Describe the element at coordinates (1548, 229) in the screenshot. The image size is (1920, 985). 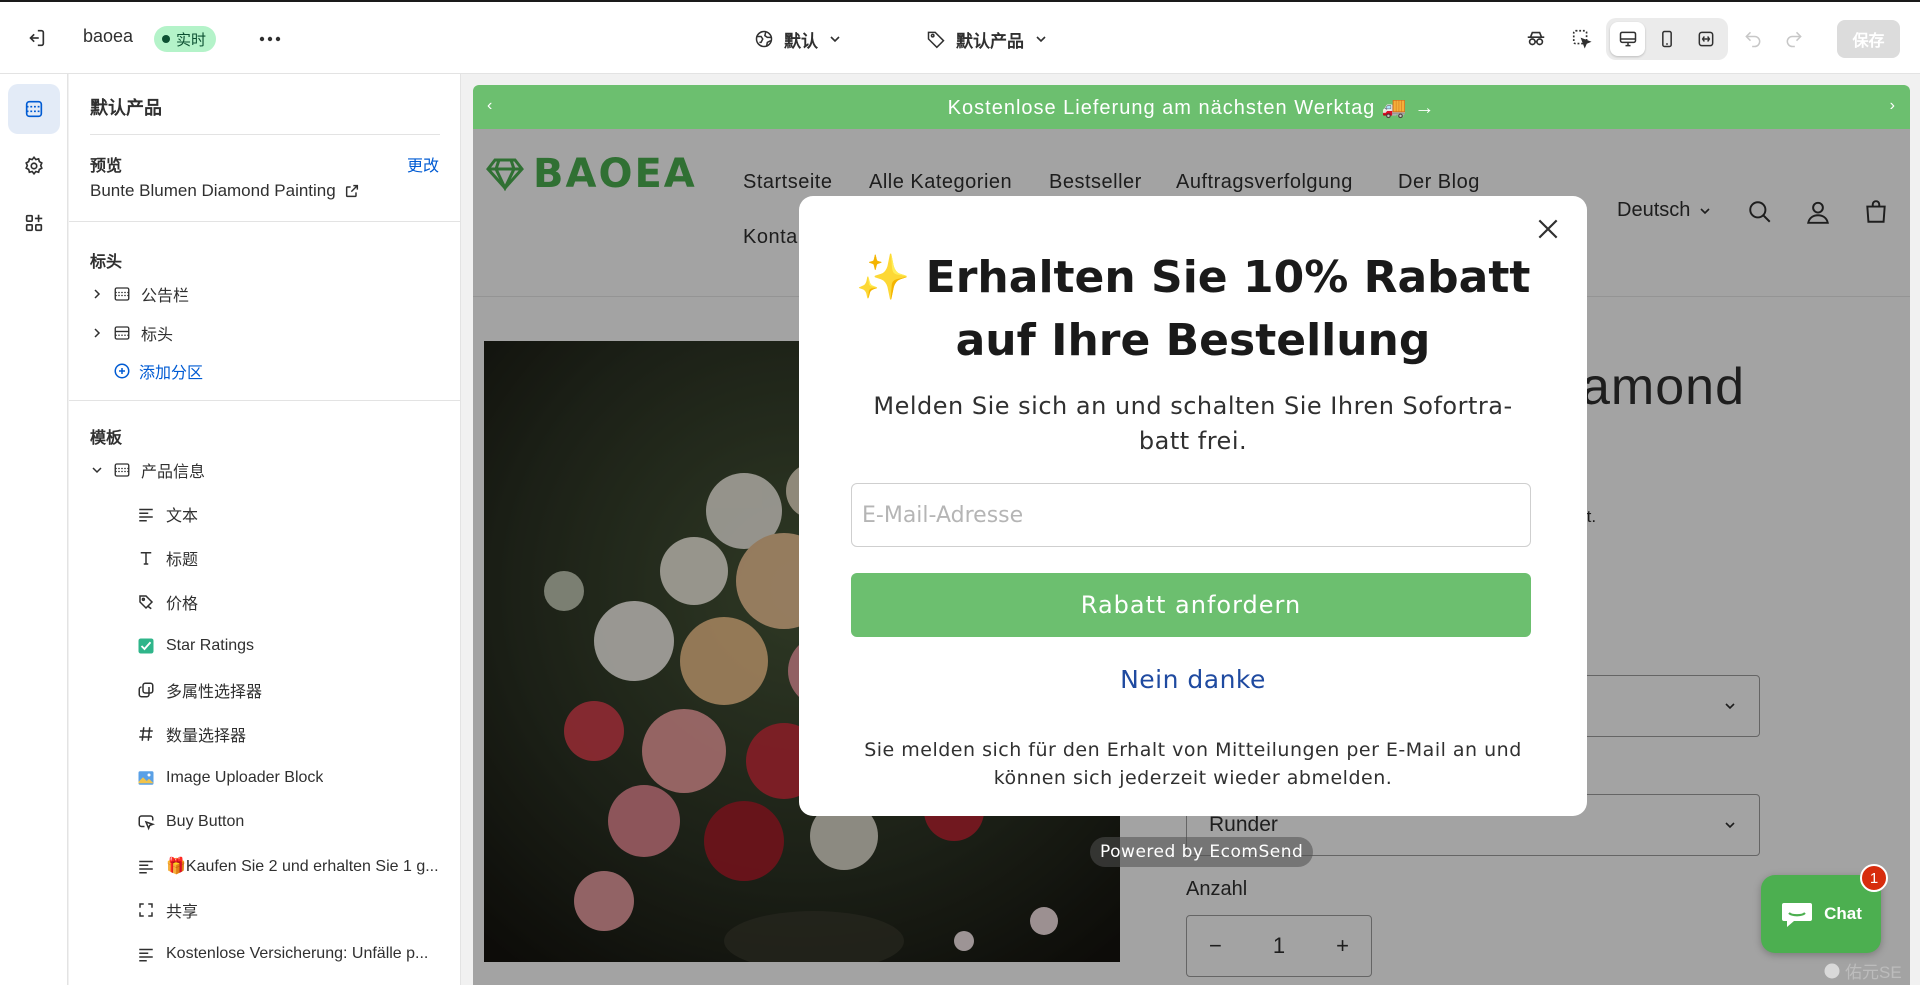
I see `close-icon` at that location.